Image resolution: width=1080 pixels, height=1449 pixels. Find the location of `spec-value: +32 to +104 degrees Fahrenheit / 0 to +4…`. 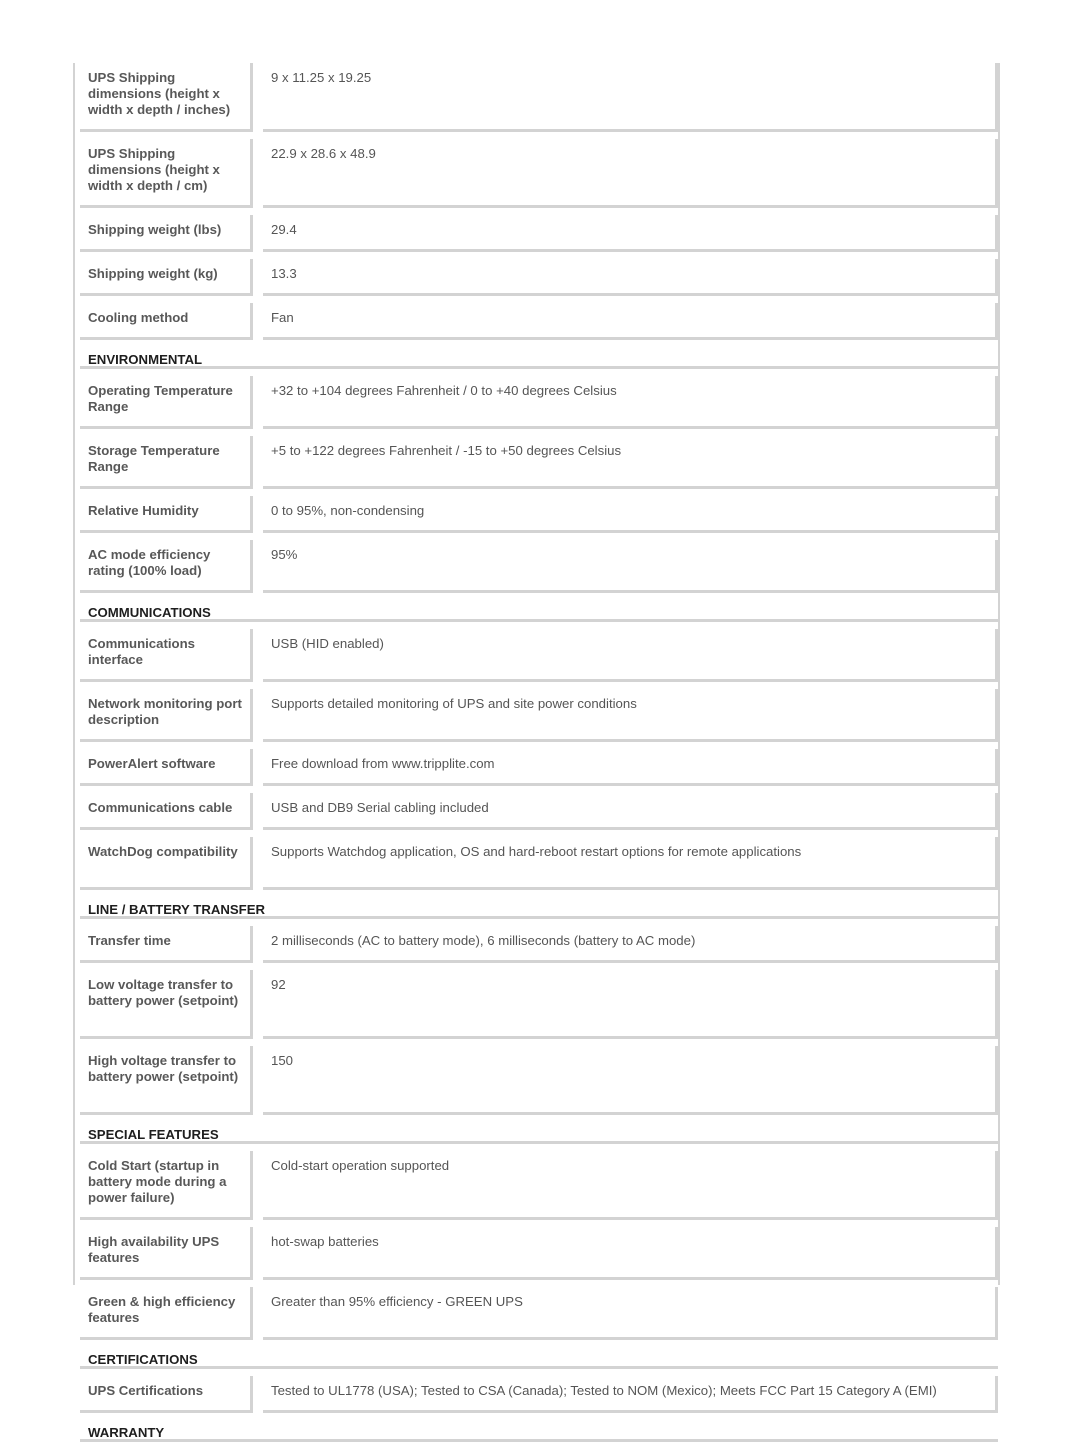

spec-value: +32 to +104 degrees Fahrenheit / 0 to +4… is located at coordinates (630, 402).